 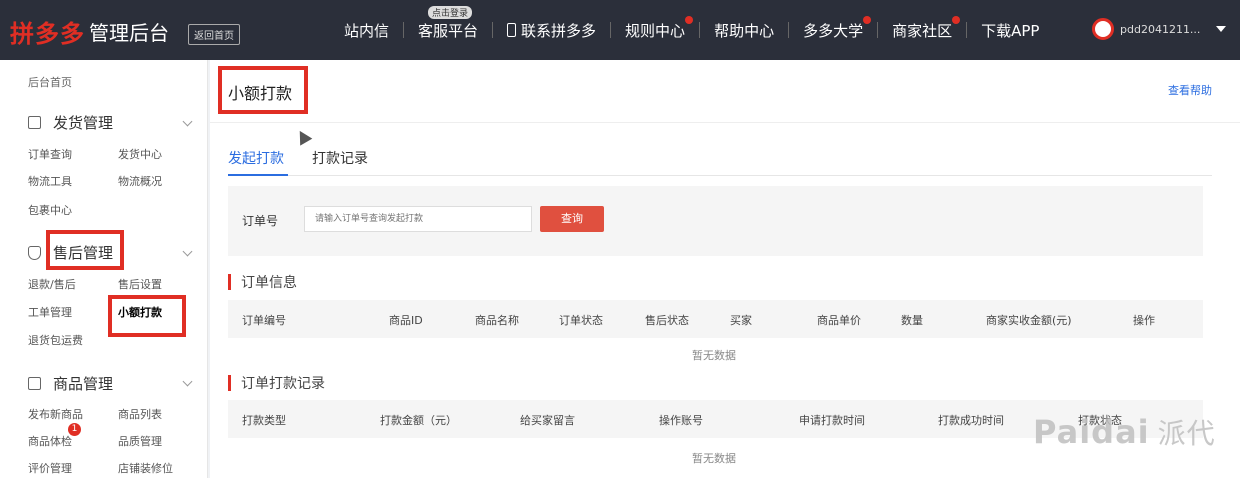 I want to click on column-header: 申请打款时间, so click(x=832, y=420).